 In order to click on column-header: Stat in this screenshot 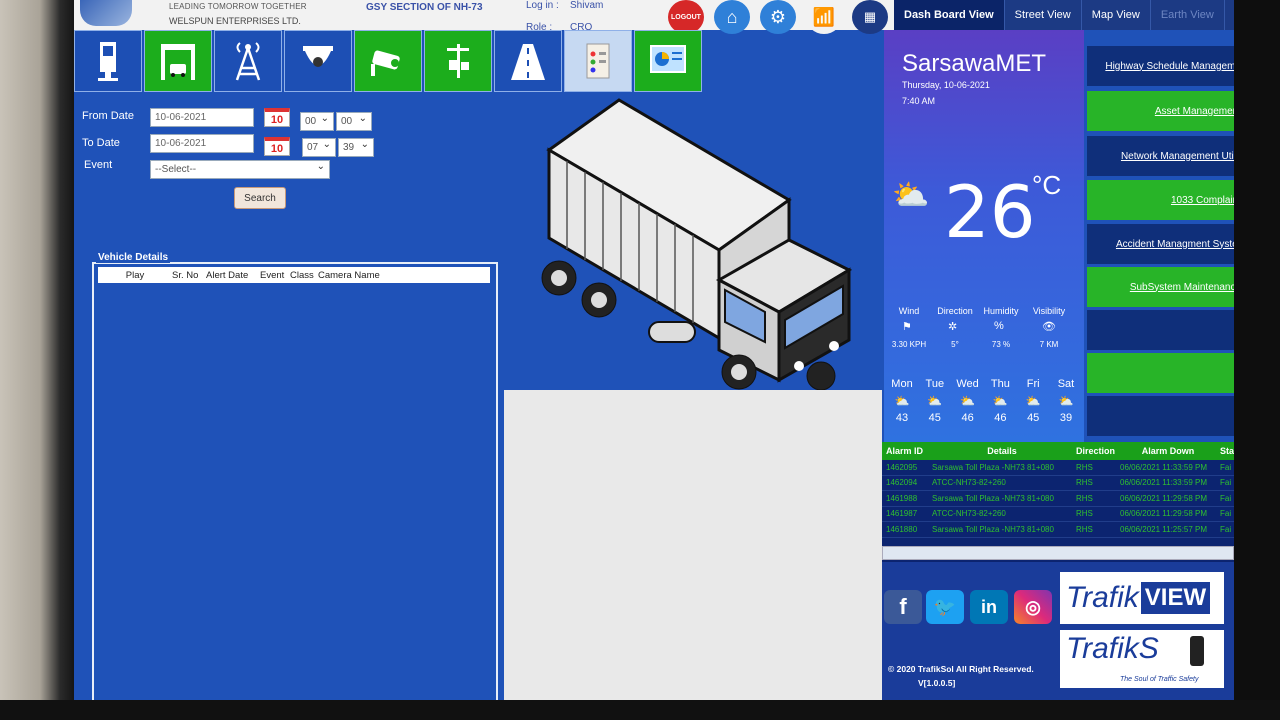, I will do `click(1225, 451)`.